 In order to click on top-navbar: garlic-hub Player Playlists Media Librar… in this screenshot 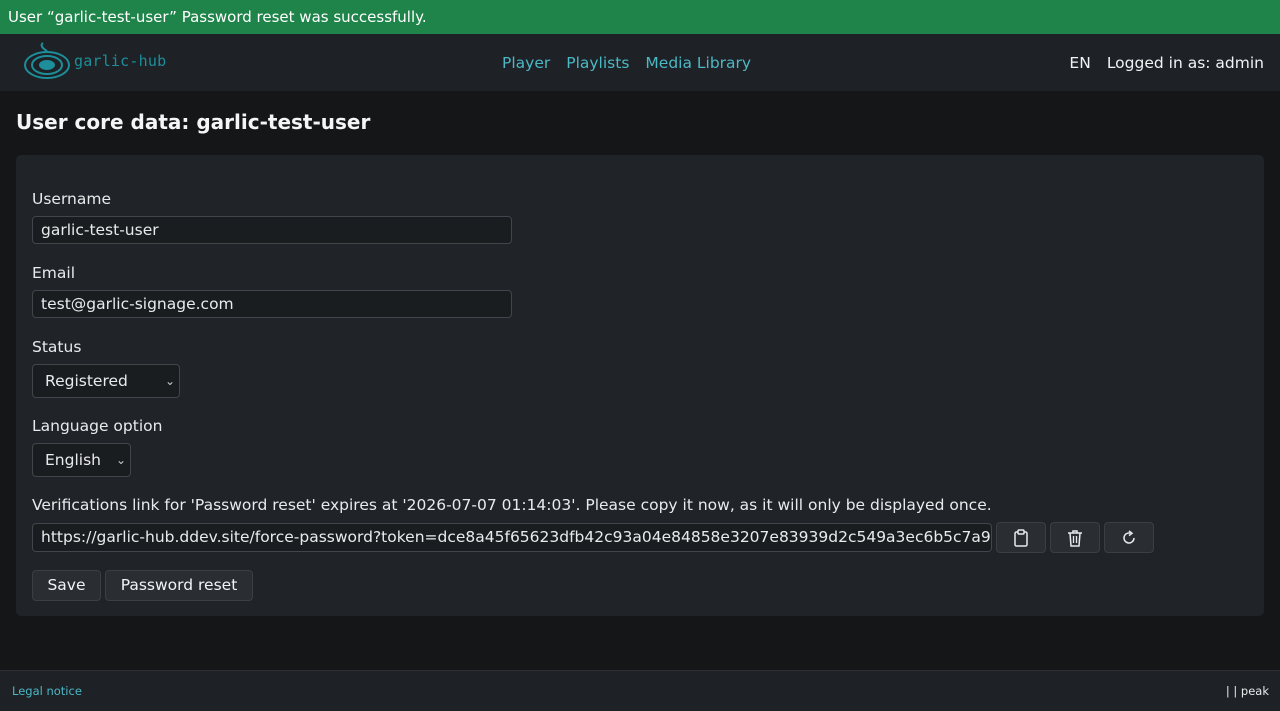, I will do `click(640, 62)`.